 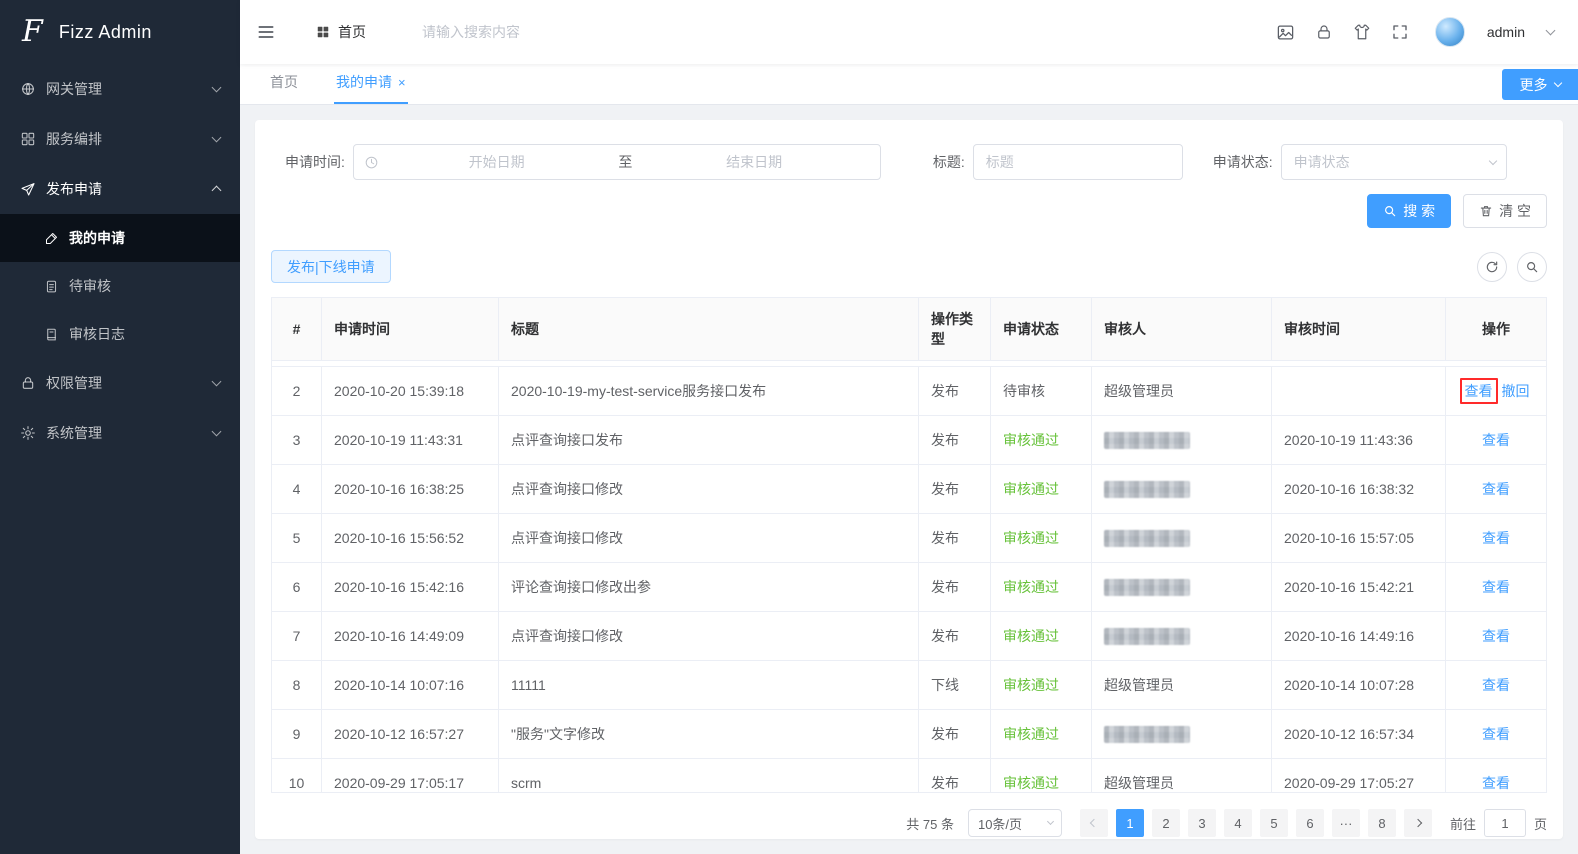 What do you see at coordinates (1309, 823) in the screenshot?
I see `page-button: 6` at bounding box center [1309, 823].